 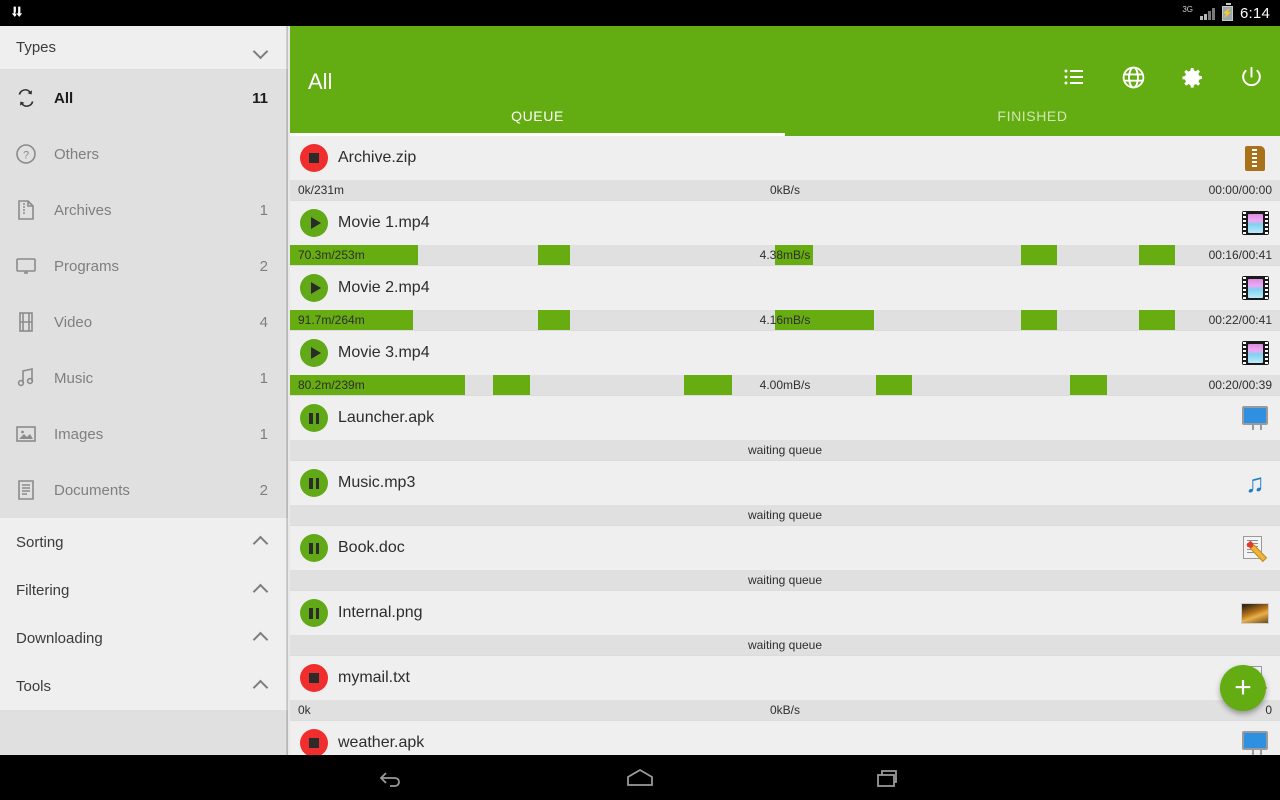 I want to click on download-item-header: Movie 2.mp4, so click(x=785, y=288).